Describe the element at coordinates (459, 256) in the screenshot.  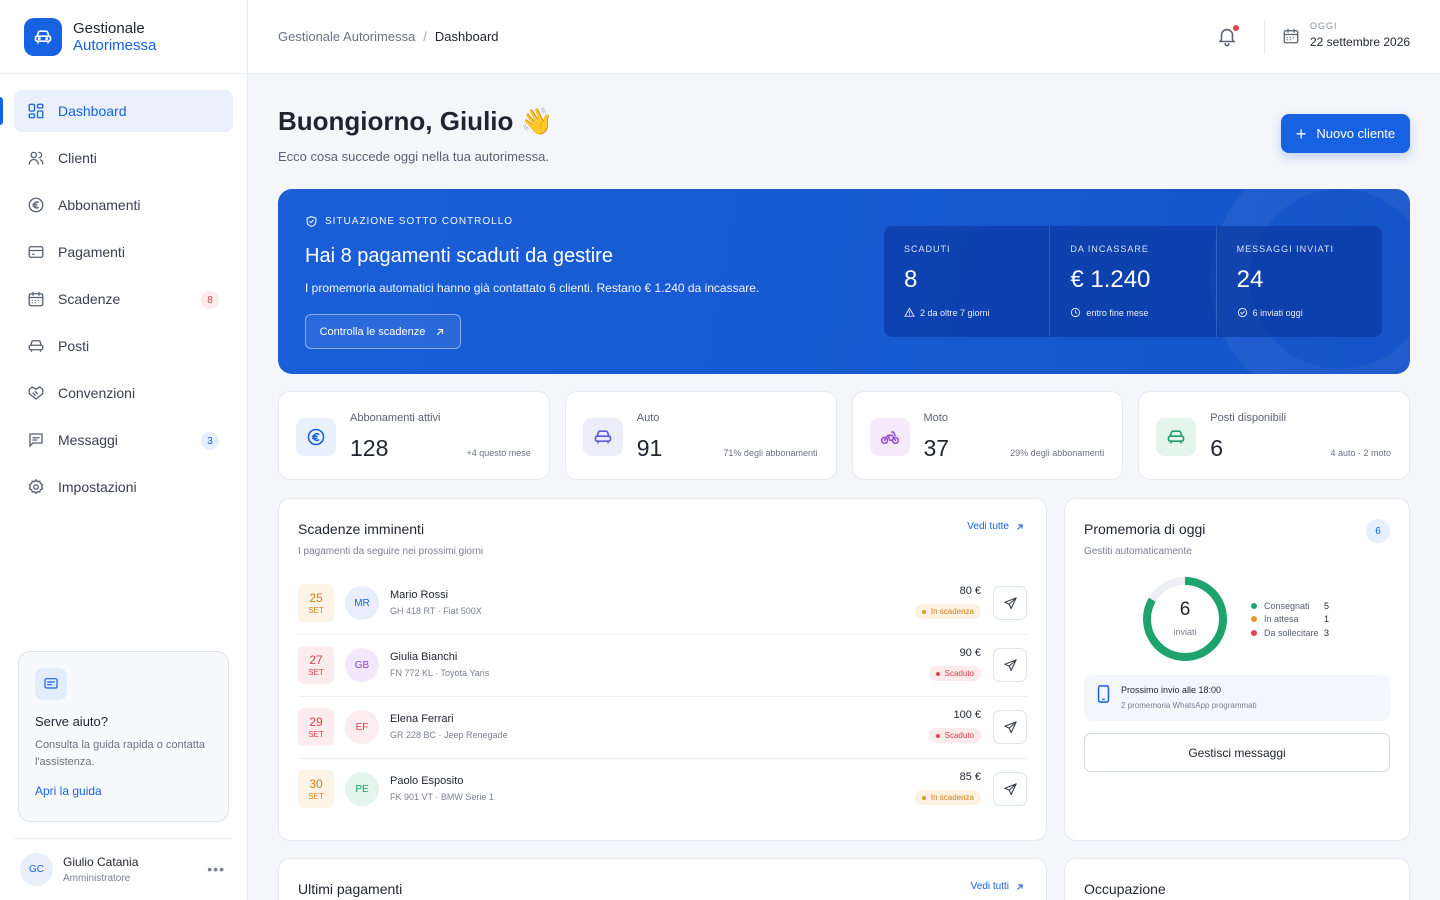
I see `banner-title: Hai 8 pagamenti scaduti da gestire` at that location.